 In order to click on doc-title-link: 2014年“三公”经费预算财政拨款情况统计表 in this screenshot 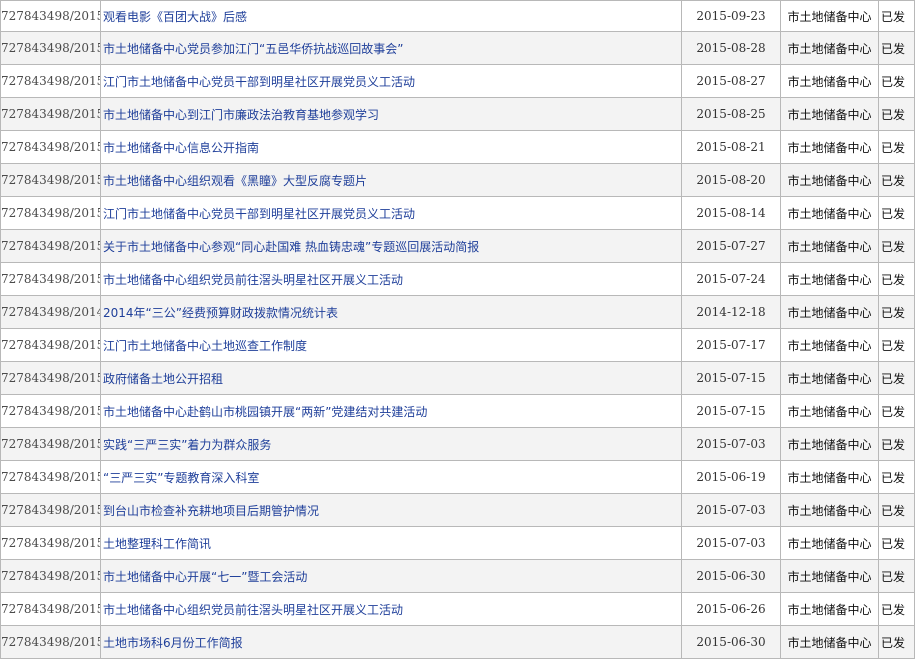, I will do `click(220, 313)`.